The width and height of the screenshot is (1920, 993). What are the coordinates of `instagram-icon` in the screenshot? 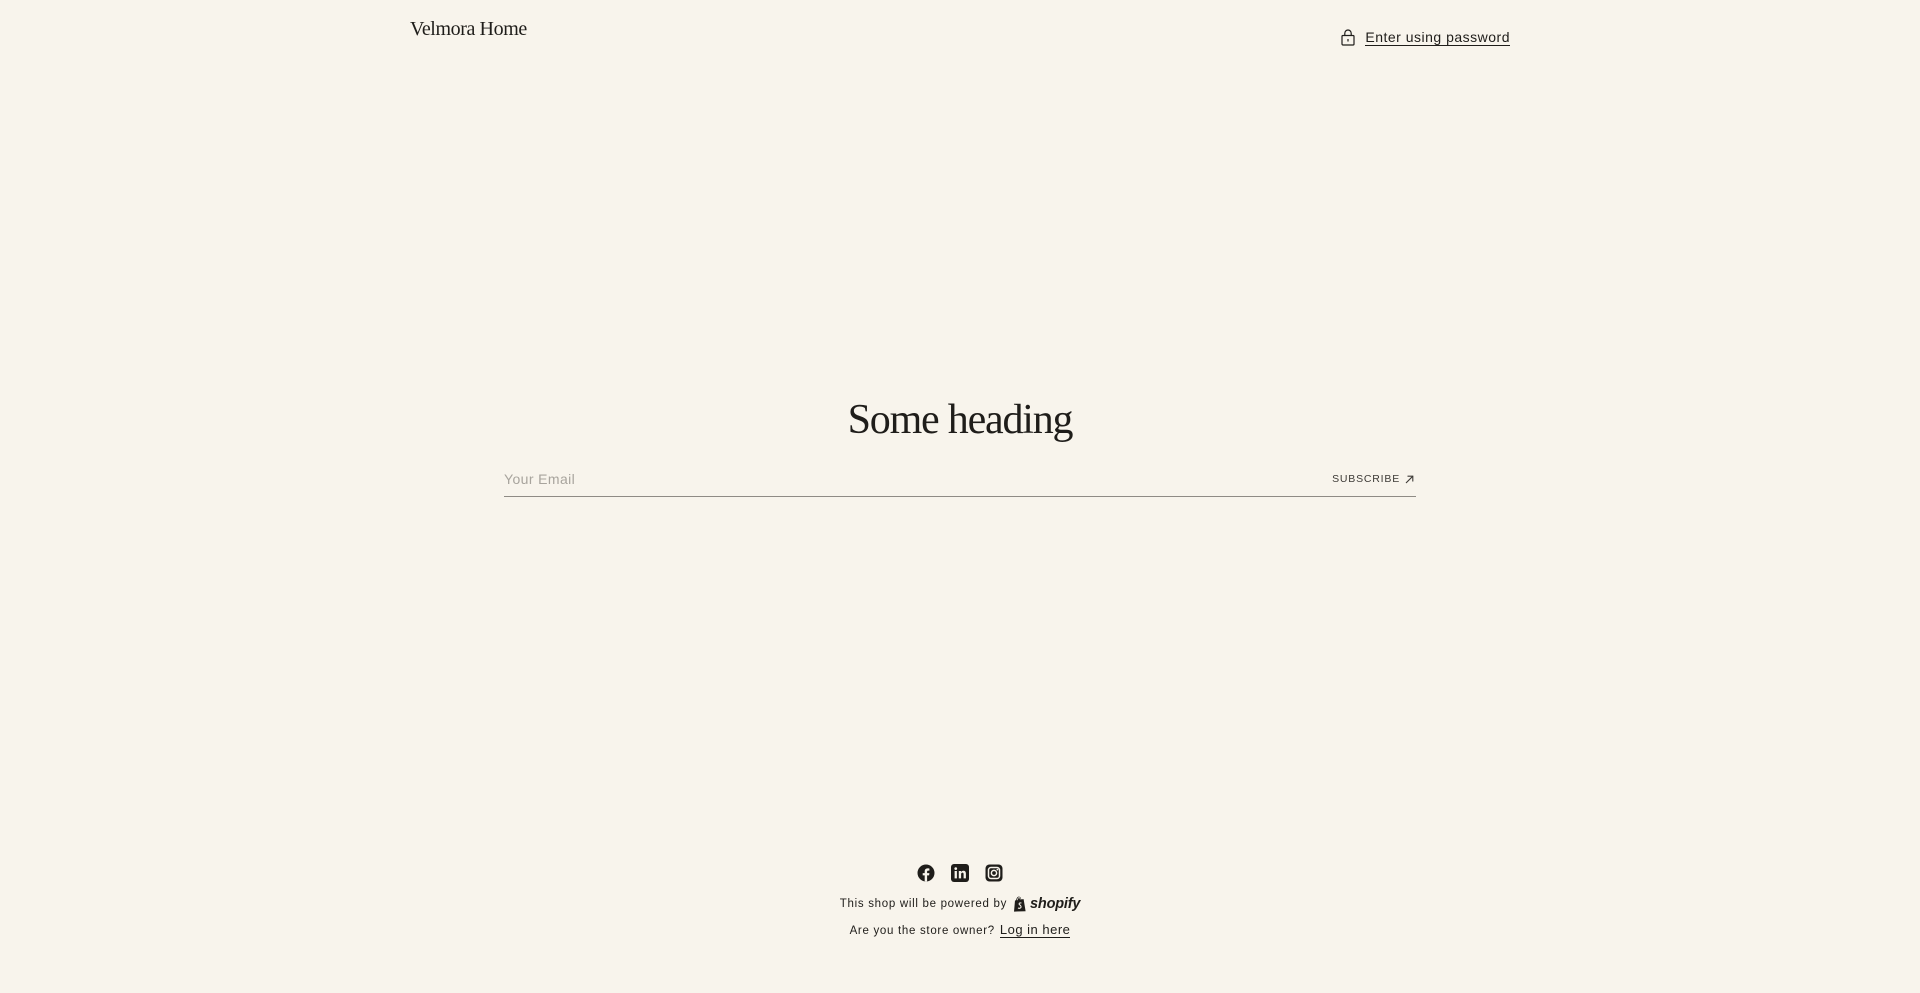 It's located at (994, 873).